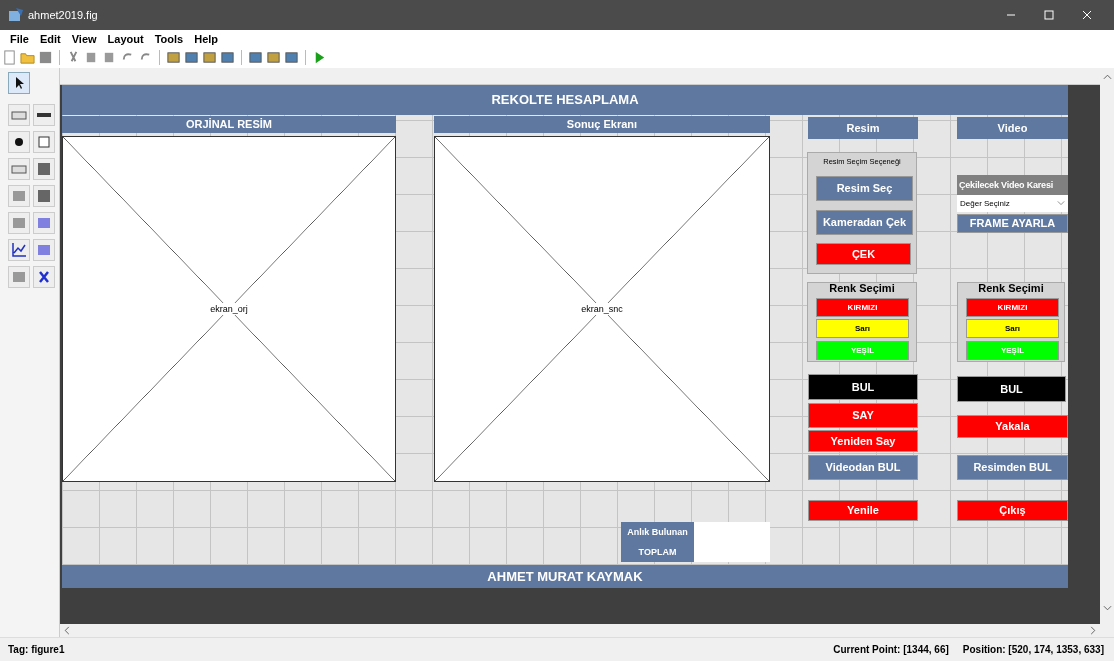  What do you see at coordinates (206, 38) in the screenshot?
I see `menu-item: Help` at bounding box center [206, 38].